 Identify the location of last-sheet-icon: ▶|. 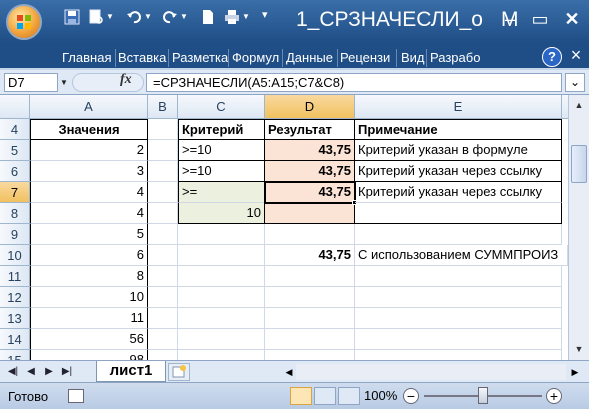
(67, 372).